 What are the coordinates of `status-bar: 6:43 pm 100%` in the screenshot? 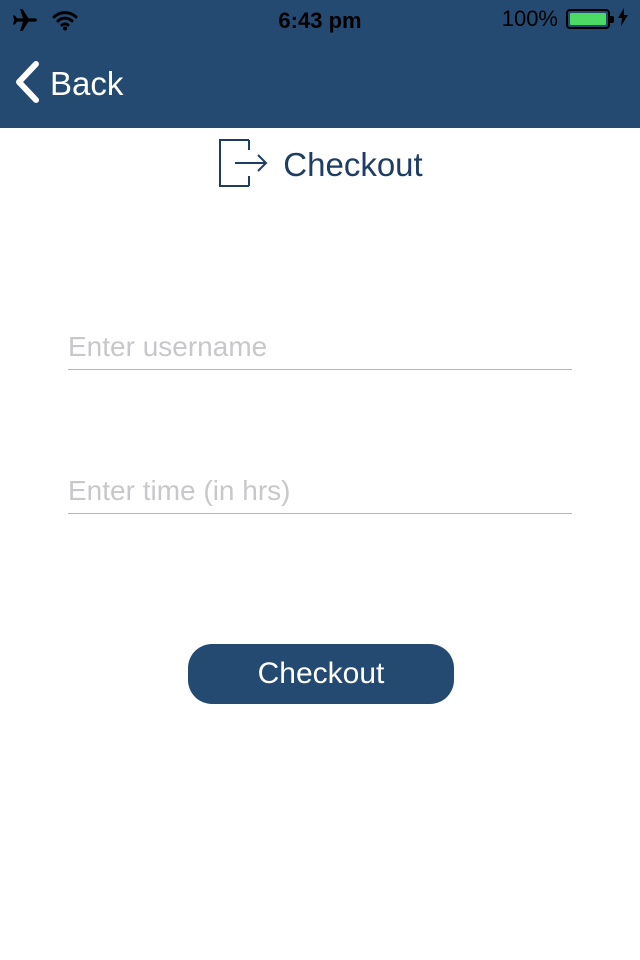 It's located at (320, 20).